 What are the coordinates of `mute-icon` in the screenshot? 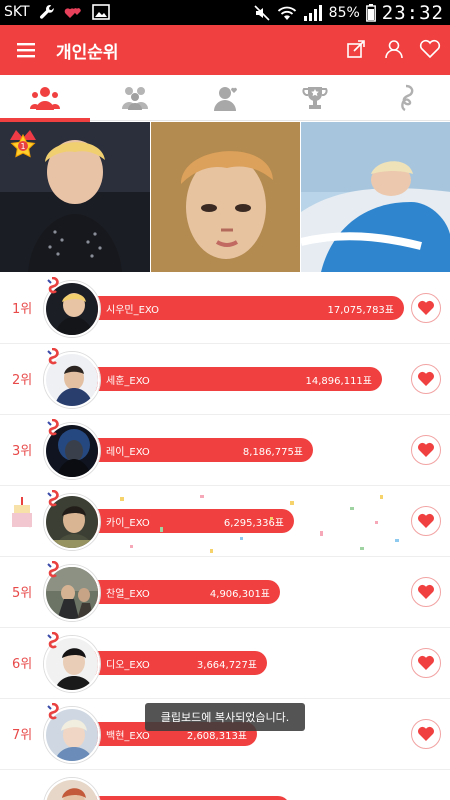 It's located at (262, 13).